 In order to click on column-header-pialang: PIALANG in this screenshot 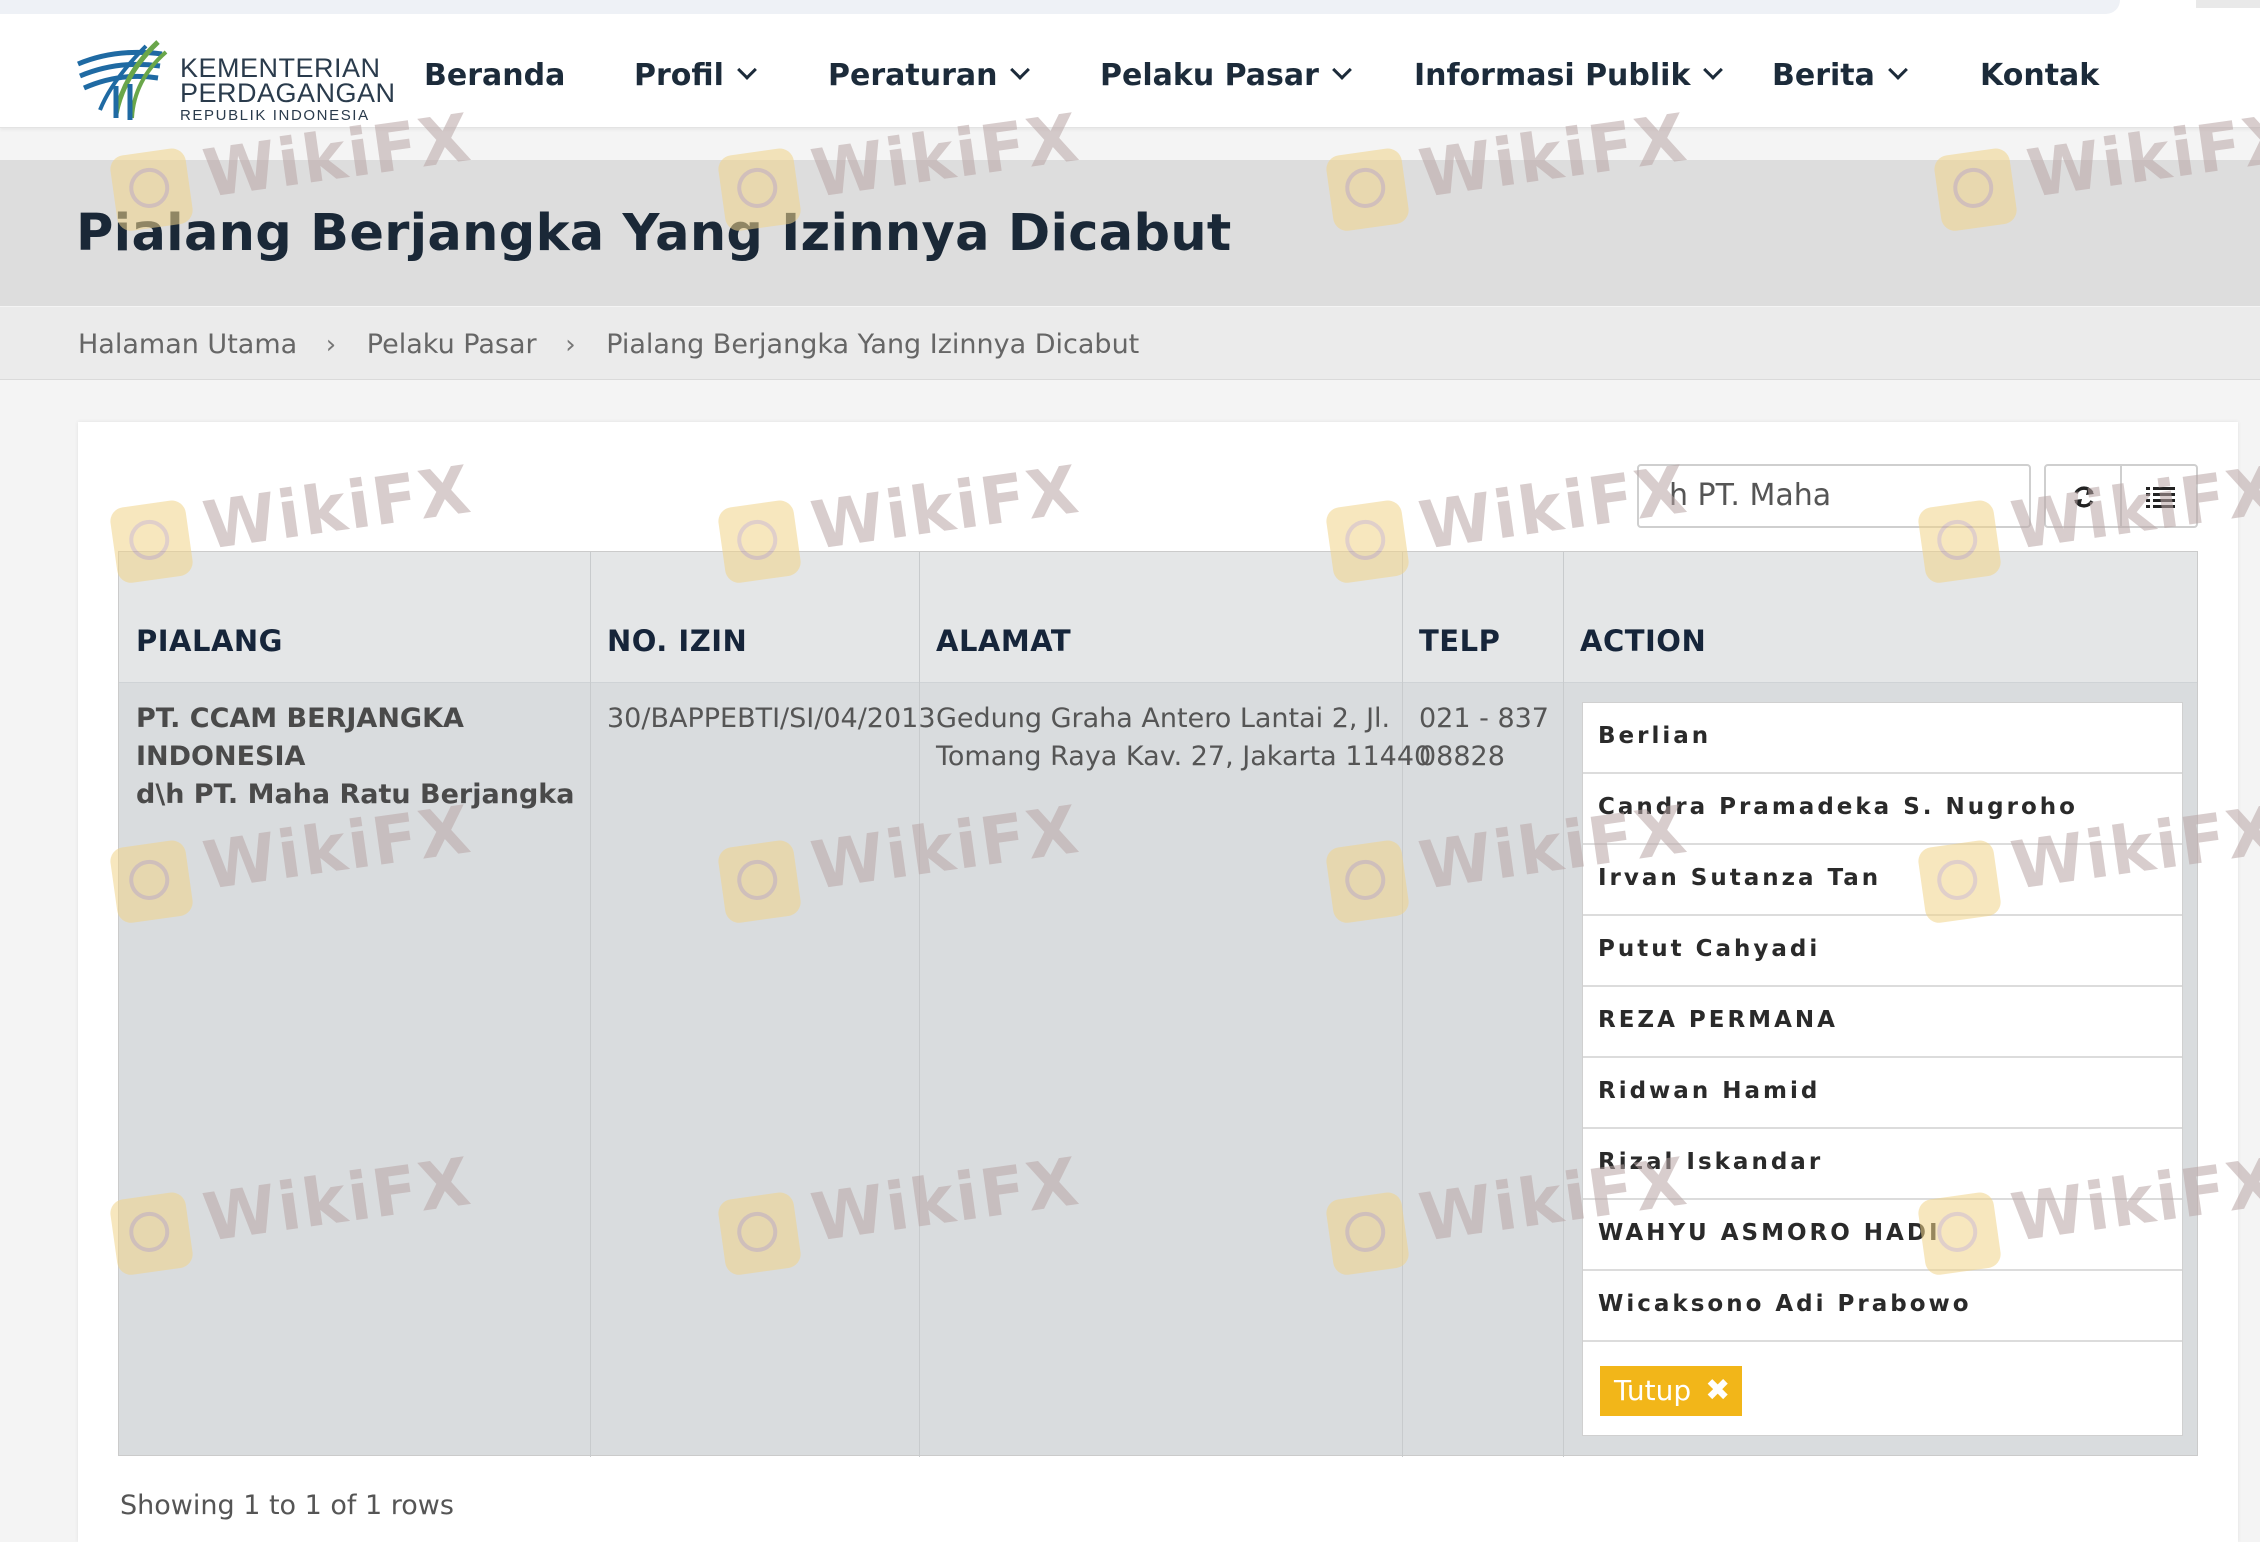, I will do `click(209, 641)`.